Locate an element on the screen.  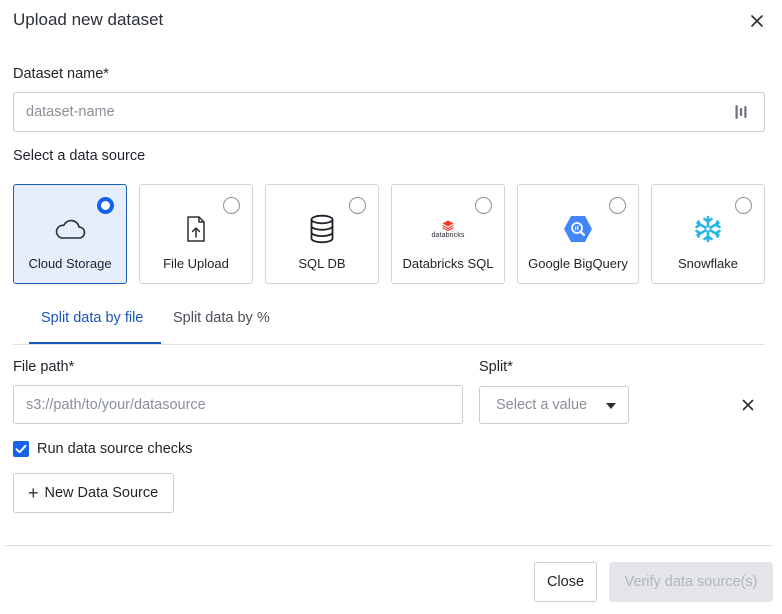
data-source-label-file-upload: File Upload is located at coordinates (196, 263).